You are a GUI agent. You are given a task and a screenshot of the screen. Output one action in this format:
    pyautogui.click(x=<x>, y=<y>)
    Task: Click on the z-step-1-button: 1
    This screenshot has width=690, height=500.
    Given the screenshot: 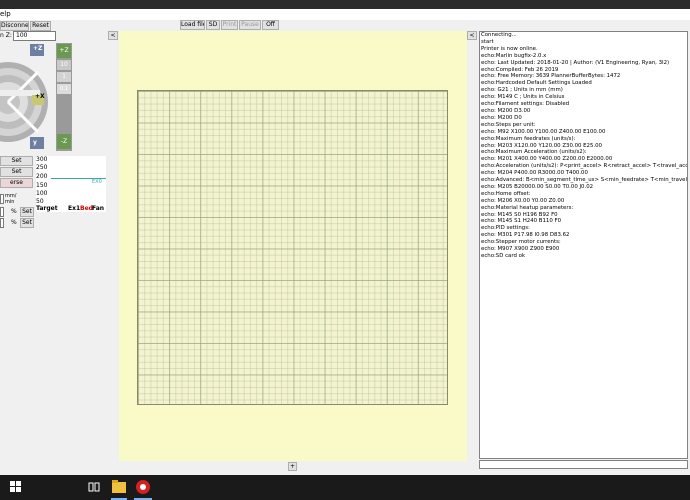 What is the action you would take?
    pyautogui.click(x=64, y=77)
    